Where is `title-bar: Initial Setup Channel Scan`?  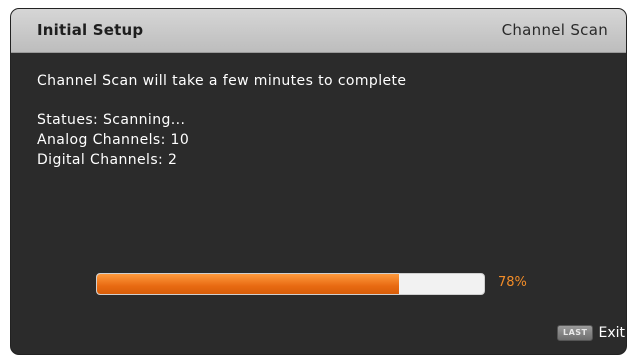 title-bar: Initial Setup Channel Scan is located at coordinates (318, 31).